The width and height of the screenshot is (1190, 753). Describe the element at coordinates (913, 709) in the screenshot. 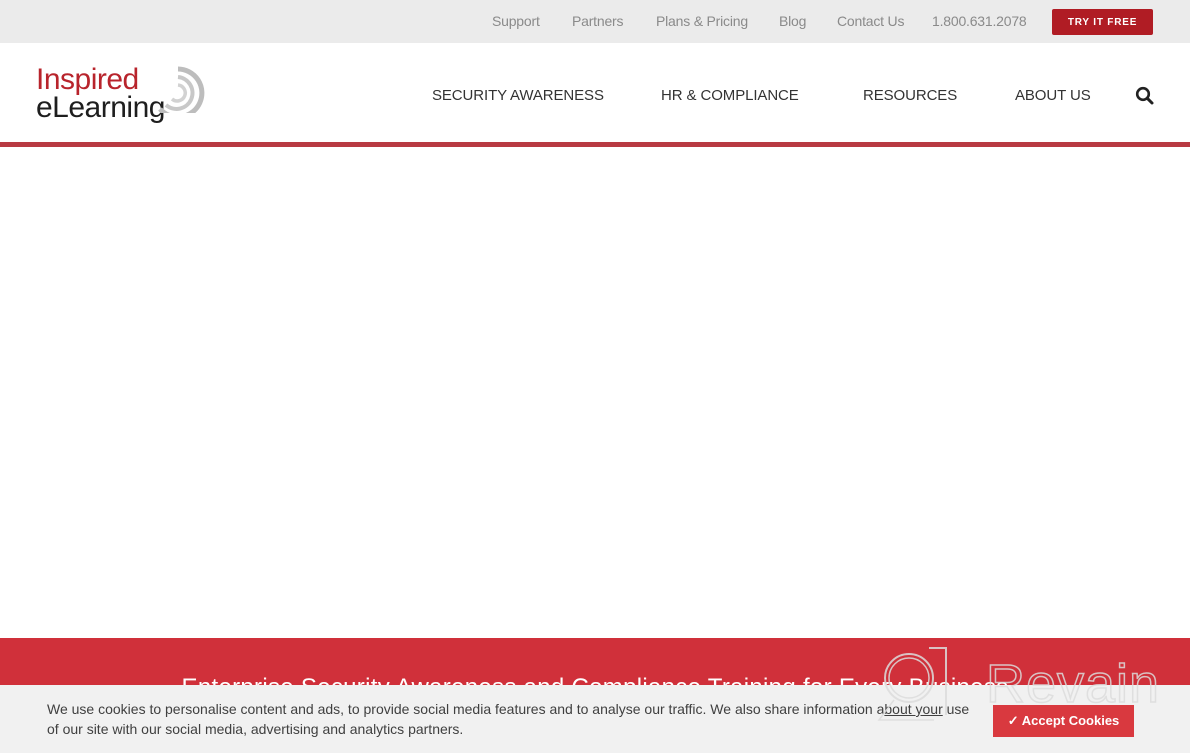

I see `cookie-info-link: bout your` at that location.